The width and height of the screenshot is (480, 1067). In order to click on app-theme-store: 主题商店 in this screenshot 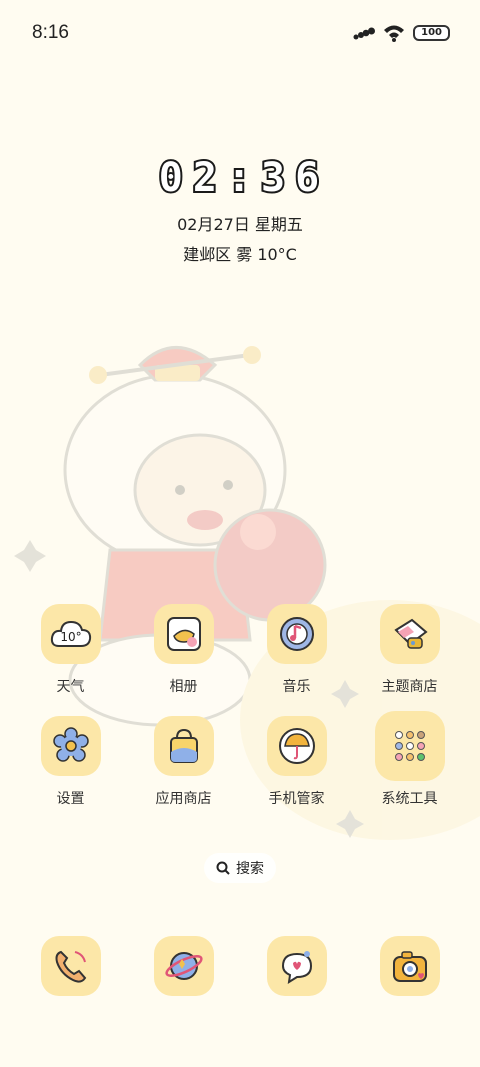, I will do `click(409, 650)`.